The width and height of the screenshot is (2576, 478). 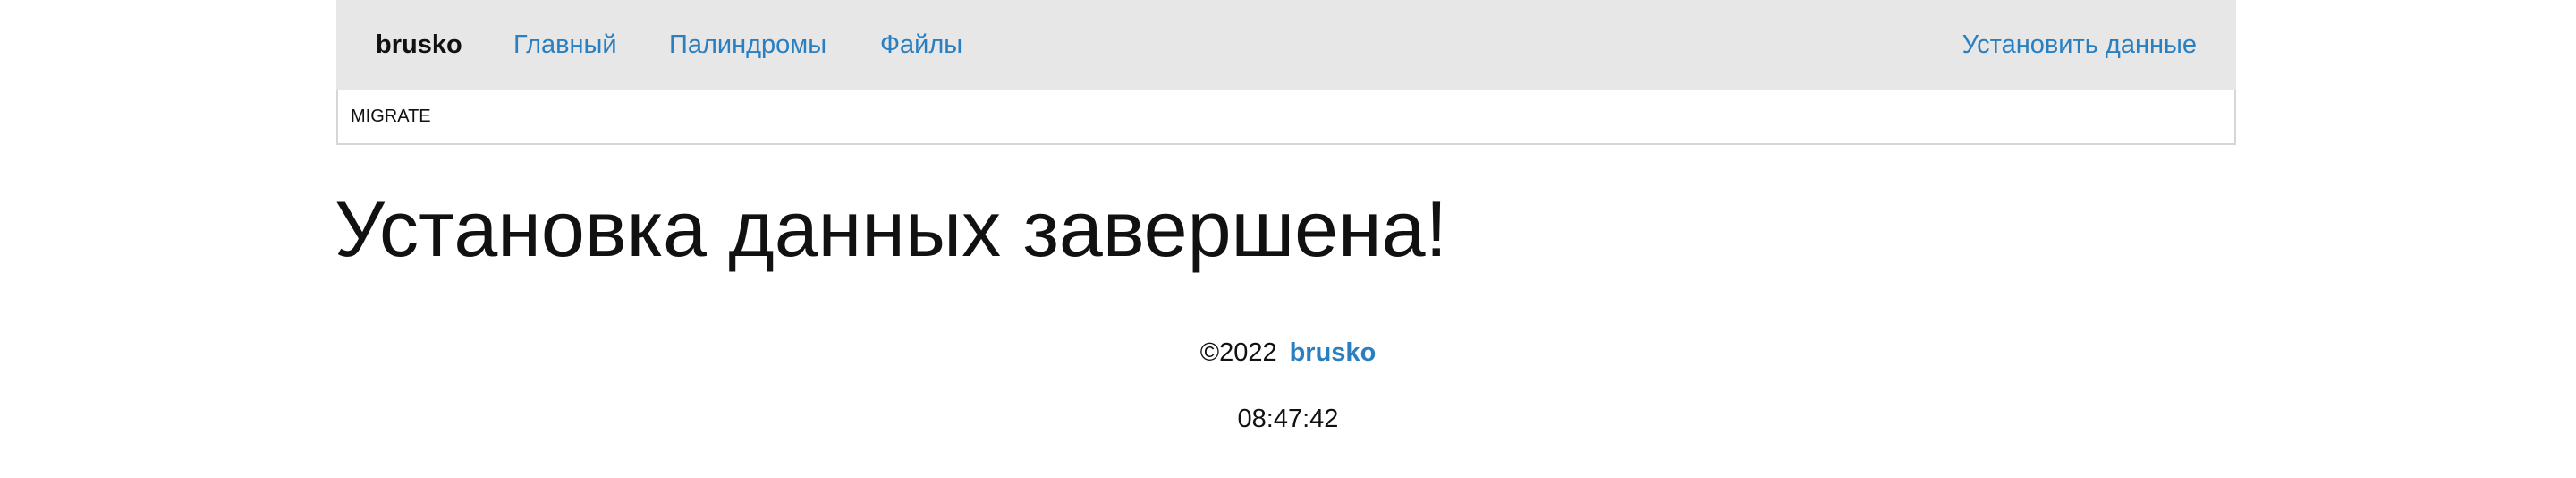 I want to click on nav-link-install-data: Установить данные, so click(x=2079, y=45).